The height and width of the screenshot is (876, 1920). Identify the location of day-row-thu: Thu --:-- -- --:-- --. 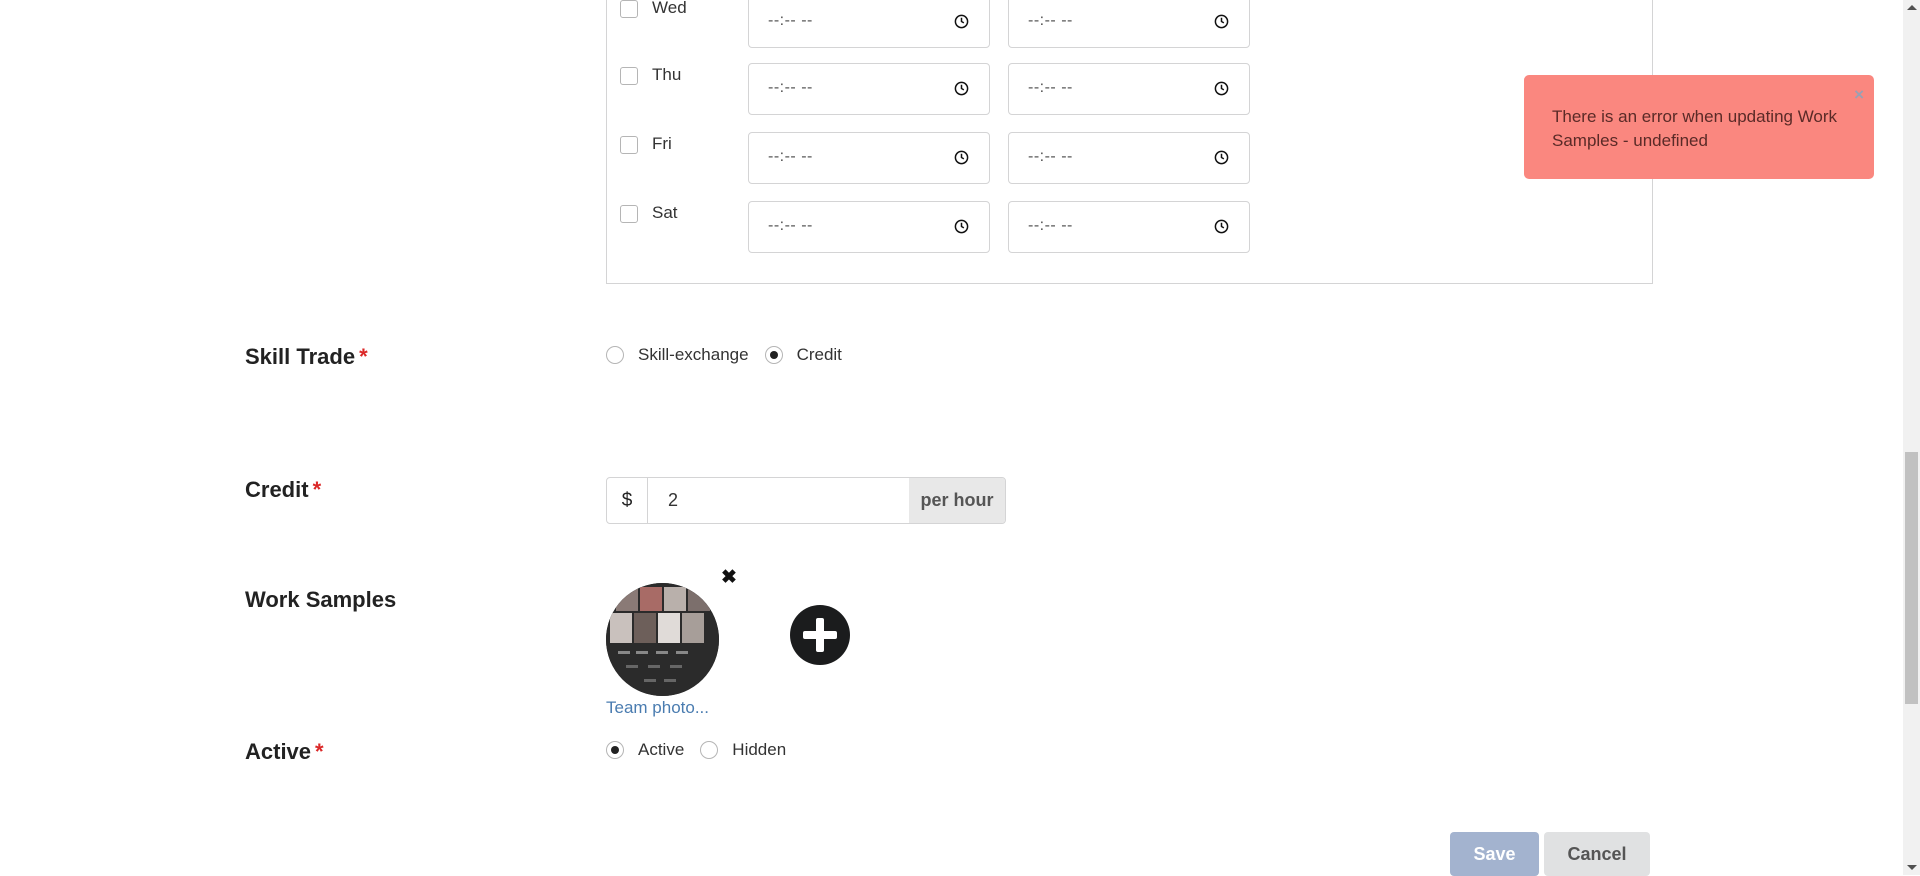
(940, 91).